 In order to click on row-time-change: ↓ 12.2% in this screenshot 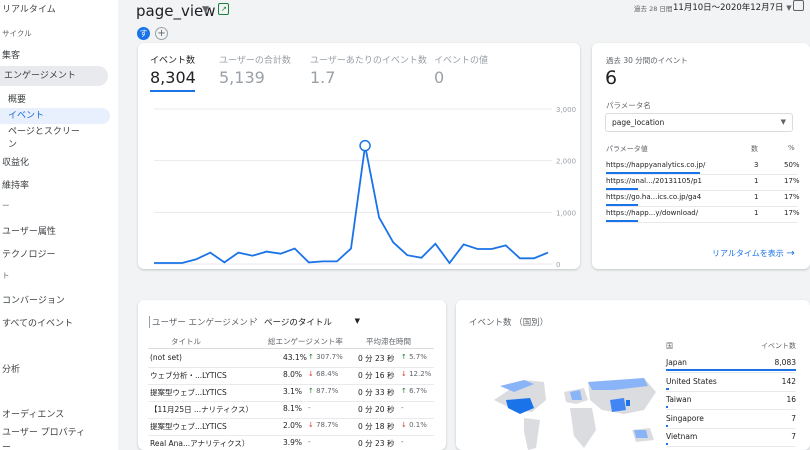, I will do `click(416, 374)`.